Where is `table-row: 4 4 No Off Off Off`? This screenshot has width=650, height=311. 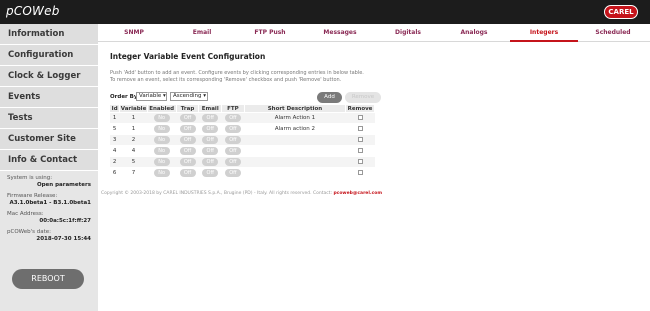 table-row: 4 4 No Off Off Off is located at coordinates (242, 151).